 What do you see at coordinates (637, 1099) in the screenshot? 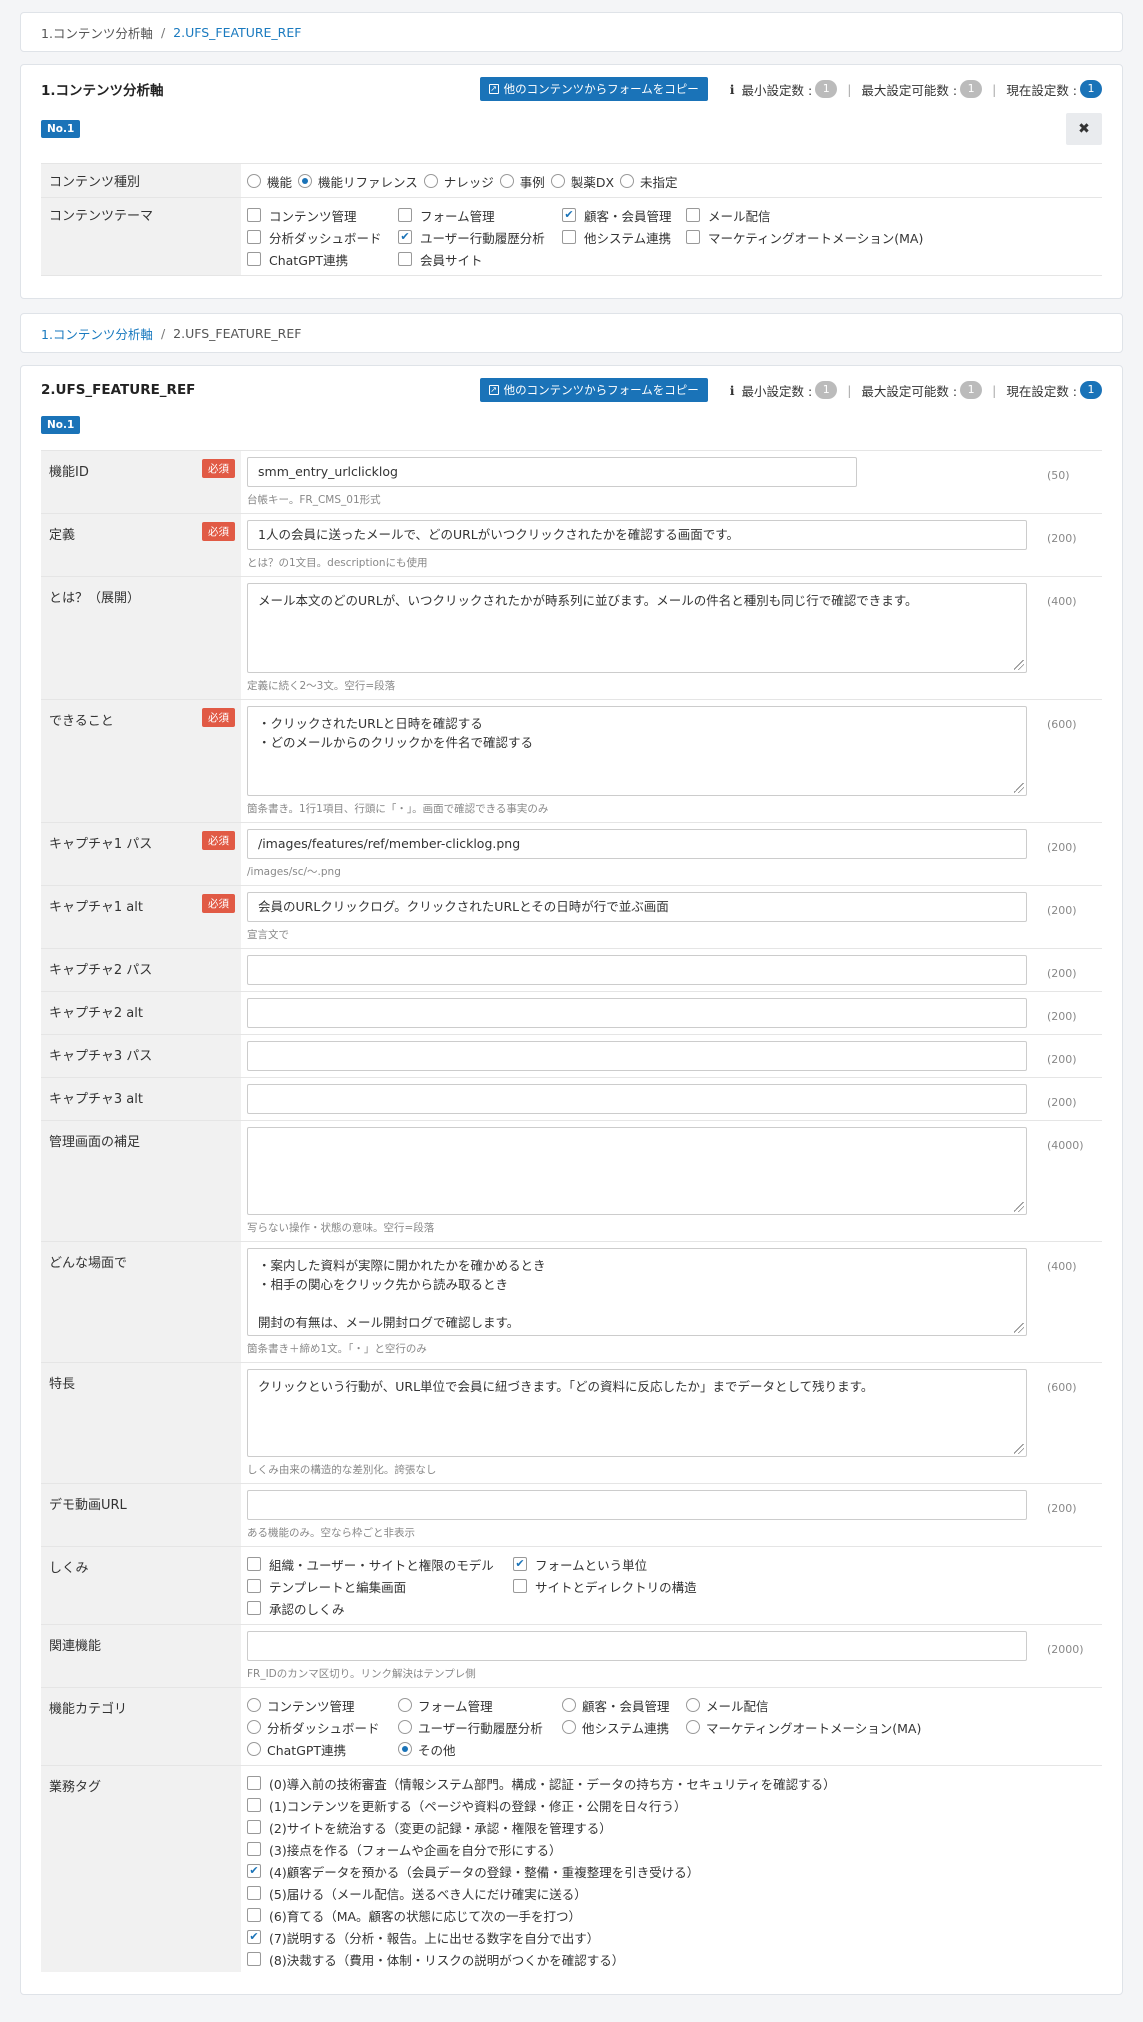
I see `capture3-alt-input` at bounding box center [637, 1099].